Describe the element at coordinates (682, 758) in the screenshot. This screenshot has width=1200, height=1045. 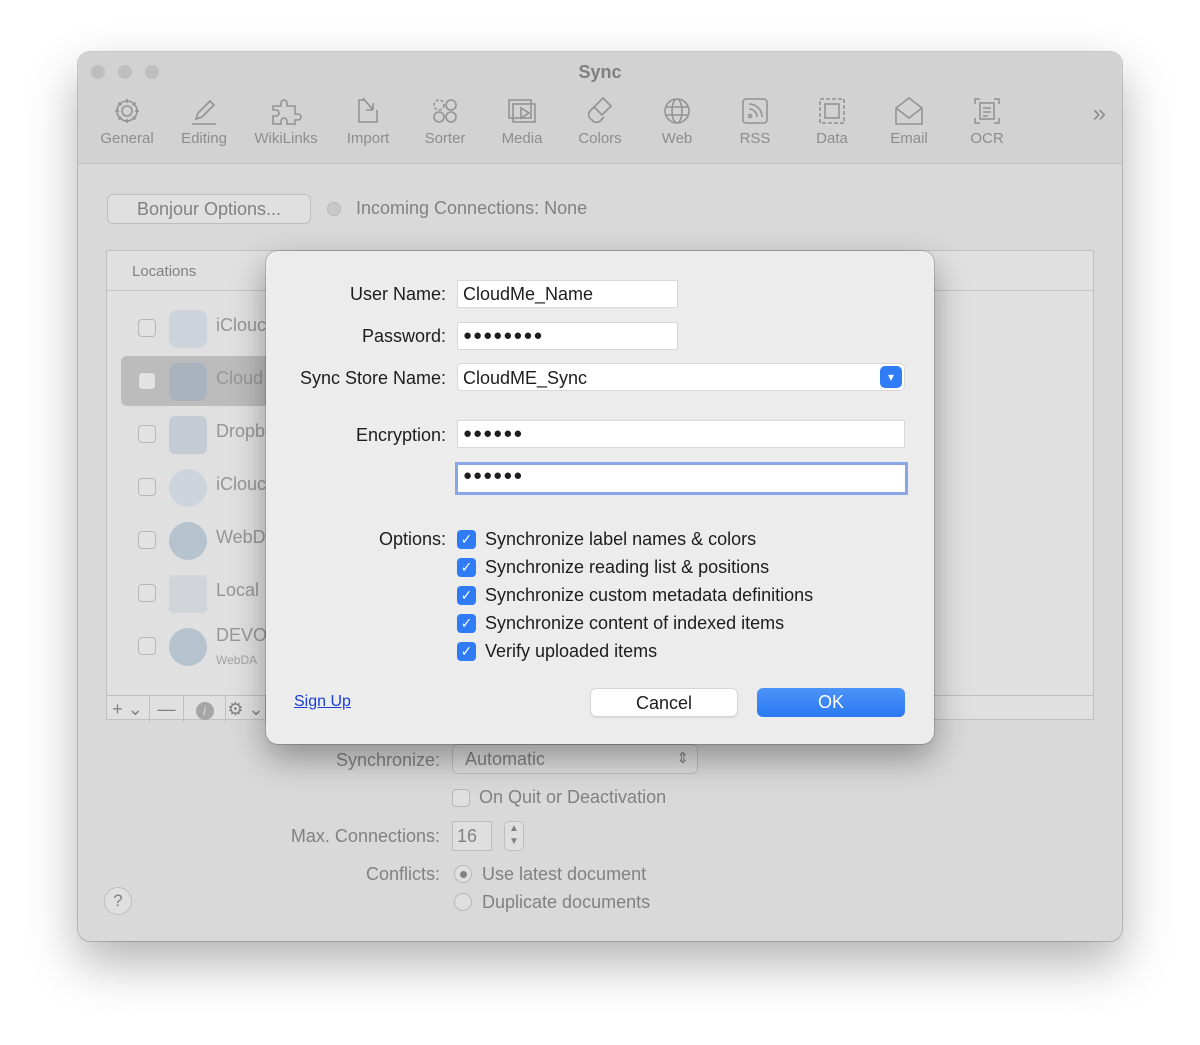
I see `updown-chevron-icon: ⇕` at that location.